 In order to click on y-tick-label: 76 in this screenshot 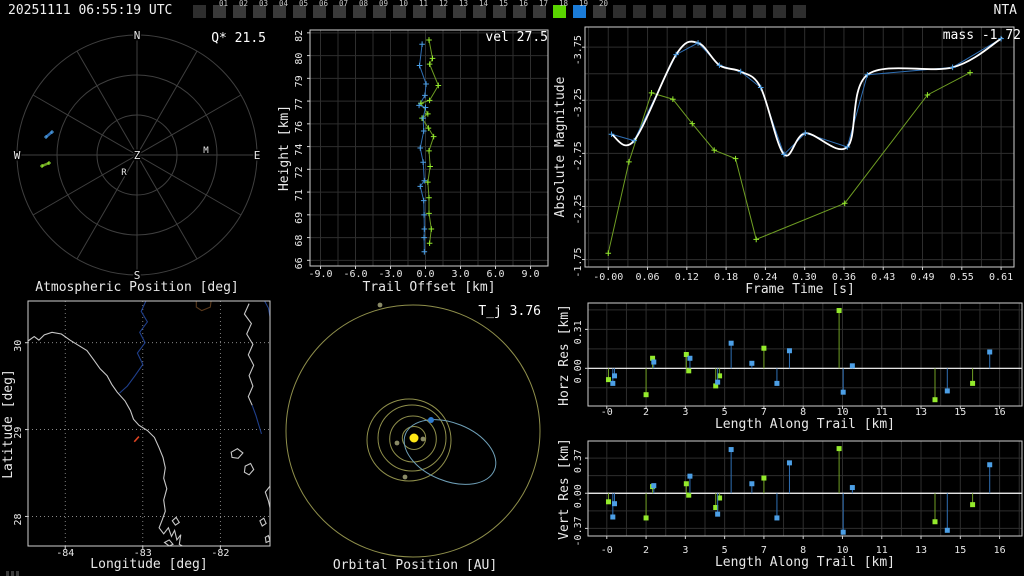, I will do `click(299, 127)`.